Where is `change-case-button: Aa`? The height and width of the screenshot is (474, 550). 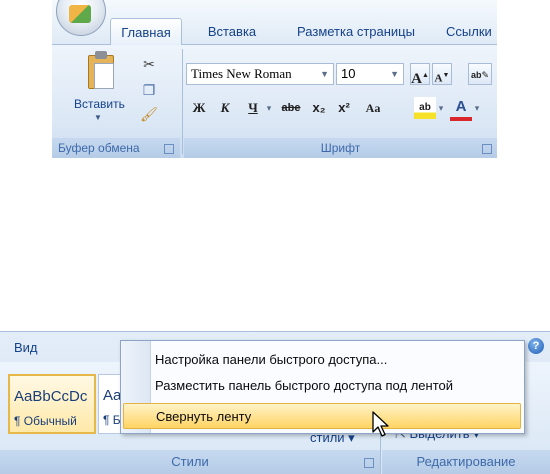
change-case-button: Aa is located at coordinates (373, 108).